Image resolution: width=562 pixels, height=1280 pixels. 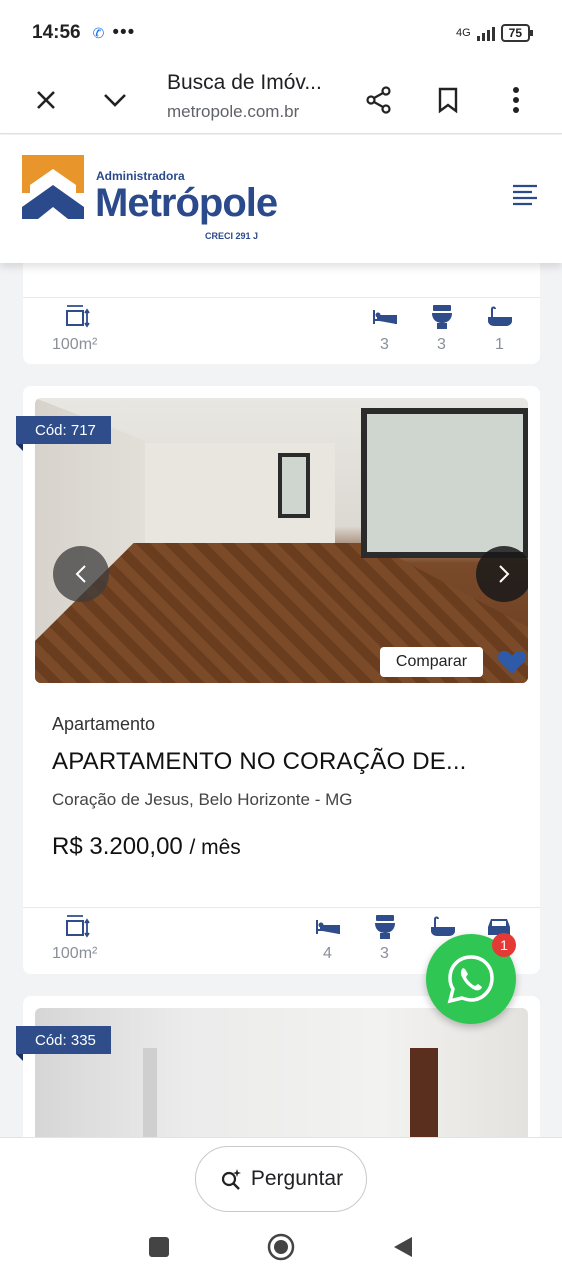 What do you see at coordinates (327, 953) in the screenshot?
I see `bedrooms-value: 4` at bounding box center [327, 953].